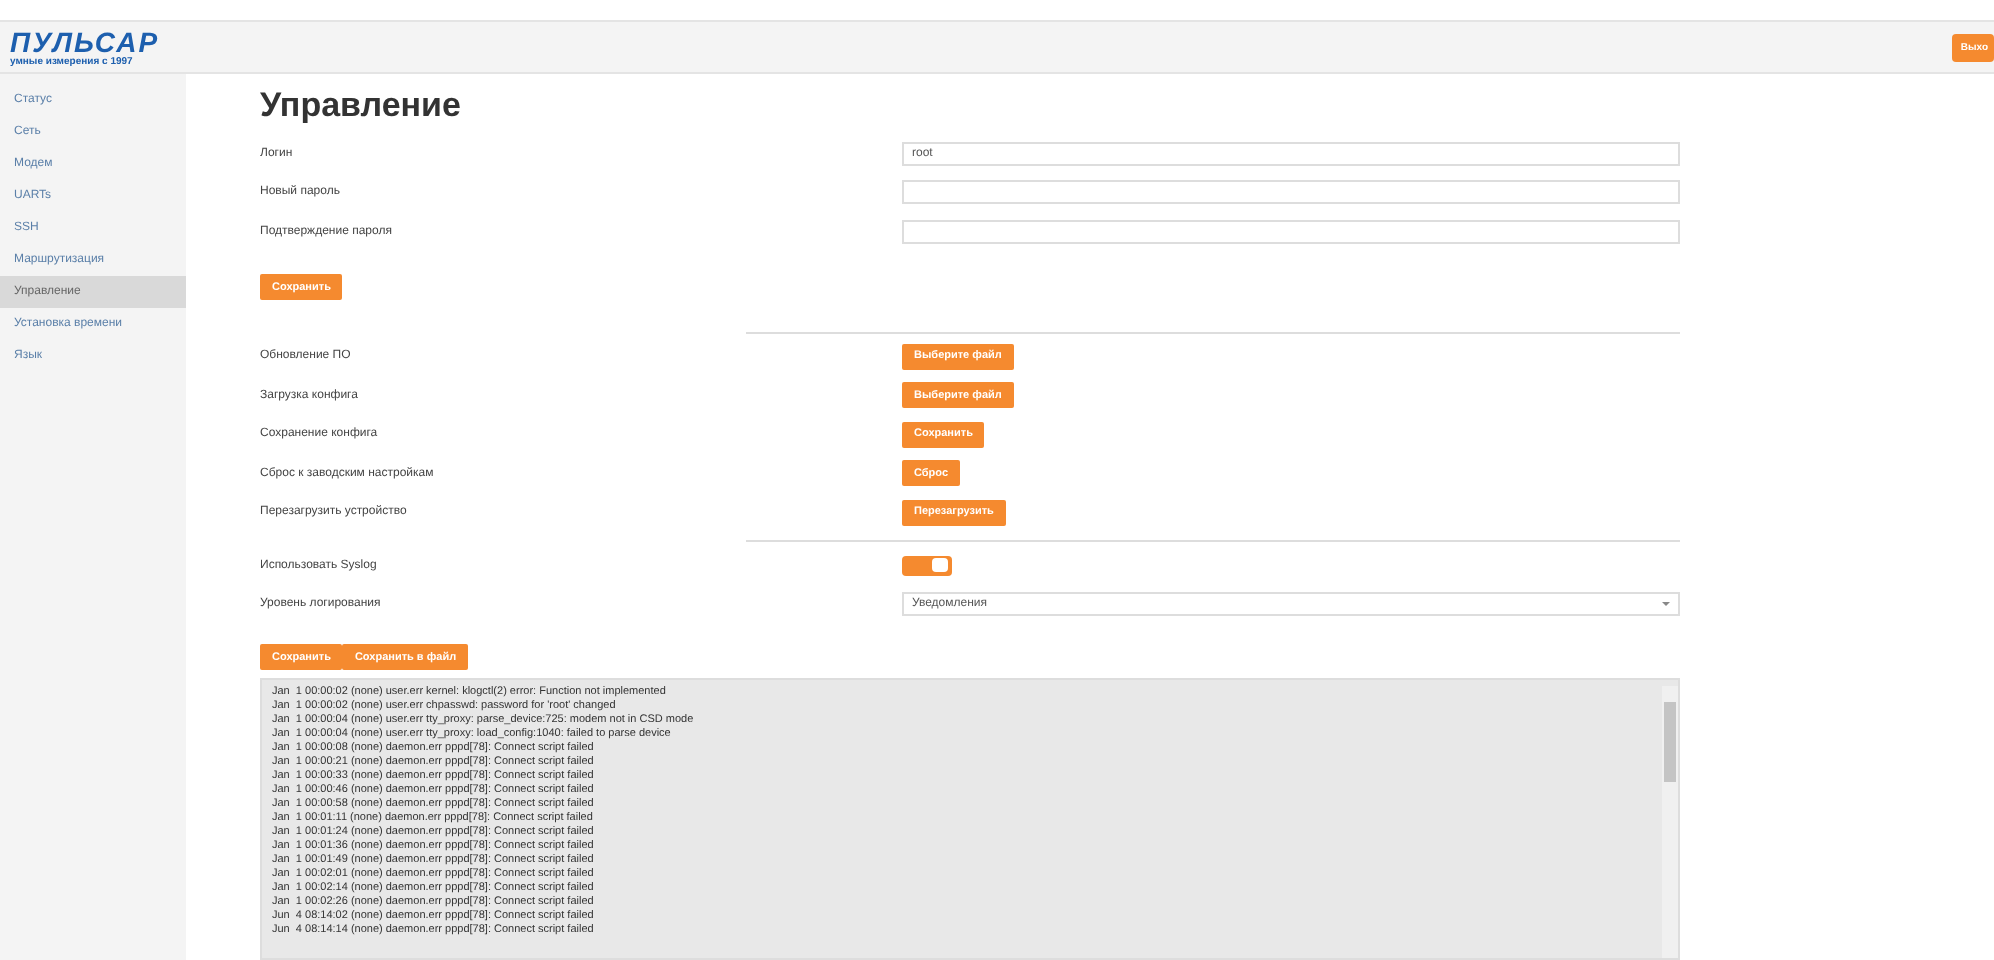 The height and width of the screenshot is (960, 1994). What do you see at coordinates (927, 565) in the screenshot?
I see `syslog-toggle` at bounding box center [927, 565].